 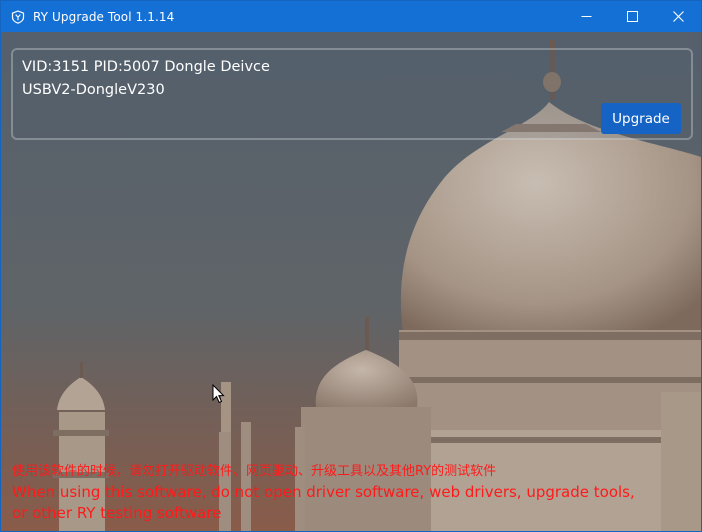 What do you see at coordinates (117, 513) in the screenshot?
I see `warning-text-english-line2: or other RY testing software` at bounding box center [117, 513].